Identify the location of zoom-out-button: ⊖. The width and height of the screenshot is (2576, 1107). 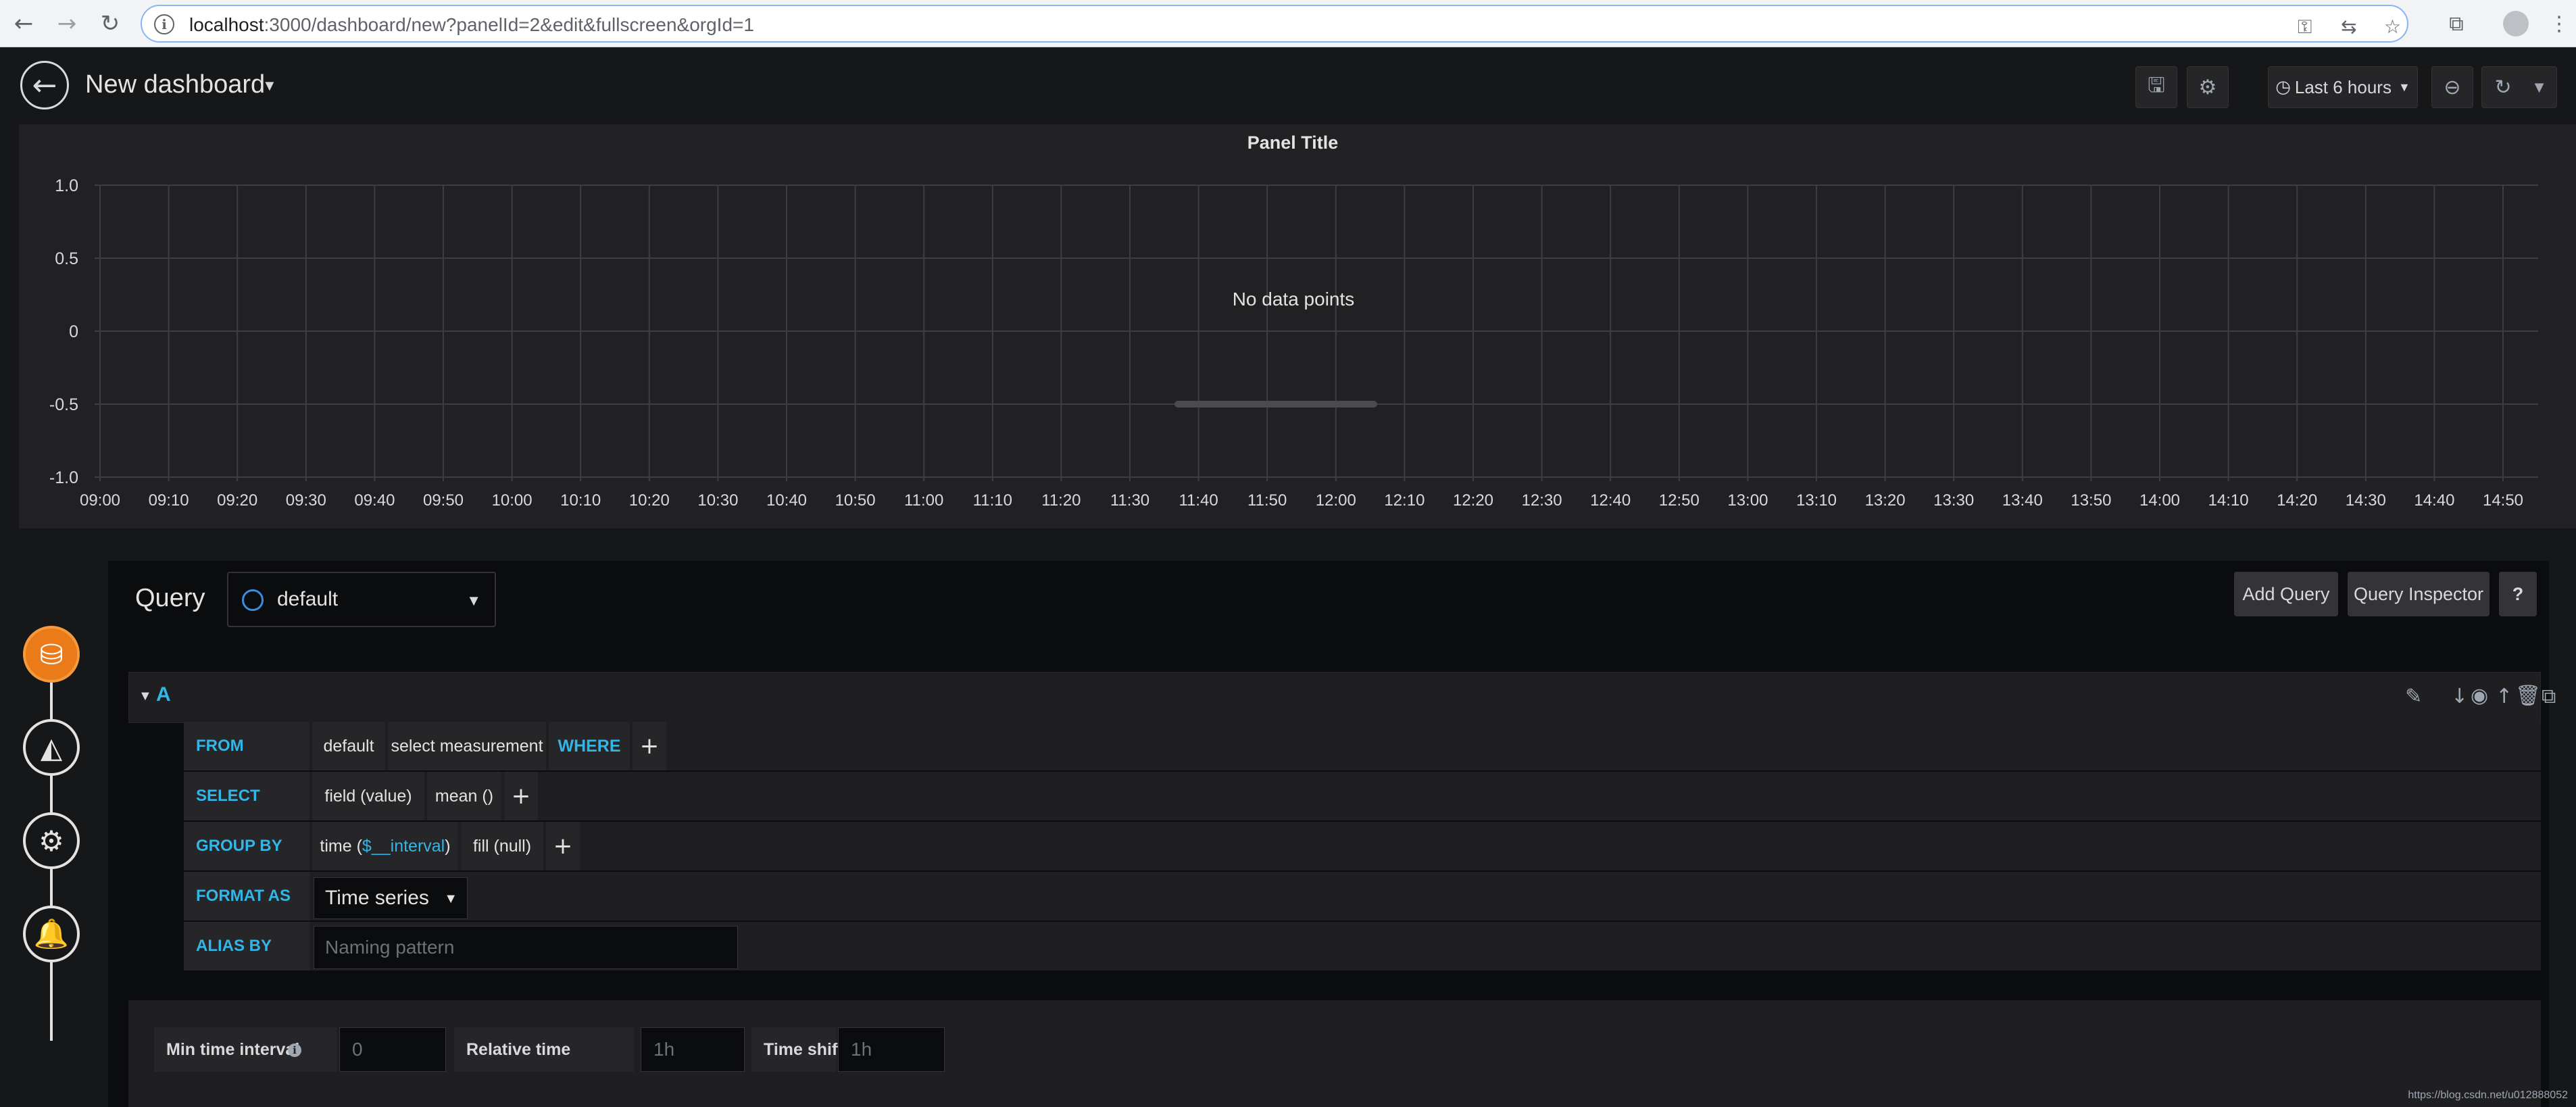
(2452, 87).